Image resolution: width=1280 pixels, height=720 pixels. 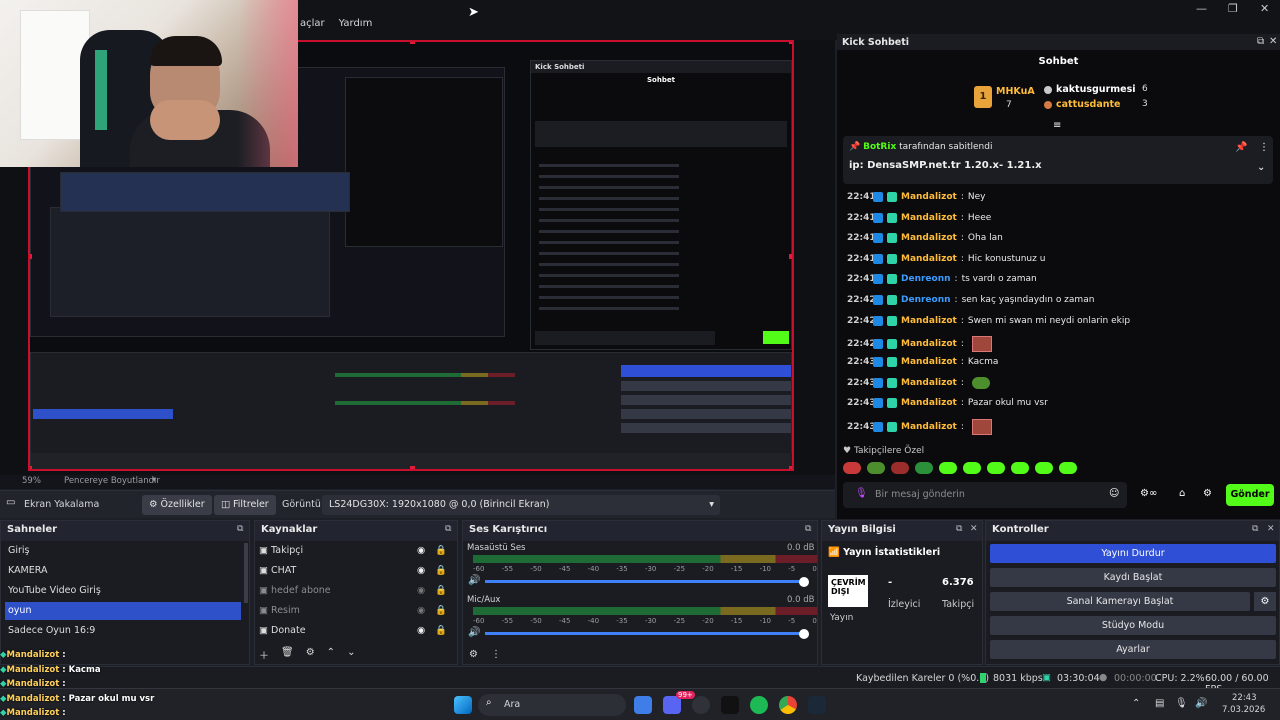 What do you see at coordinates (1120, 601) in the screenshot?
I see `virtual-camera-button: Sanal Kamerayı Başlat` at bounding box center [1120, 601].